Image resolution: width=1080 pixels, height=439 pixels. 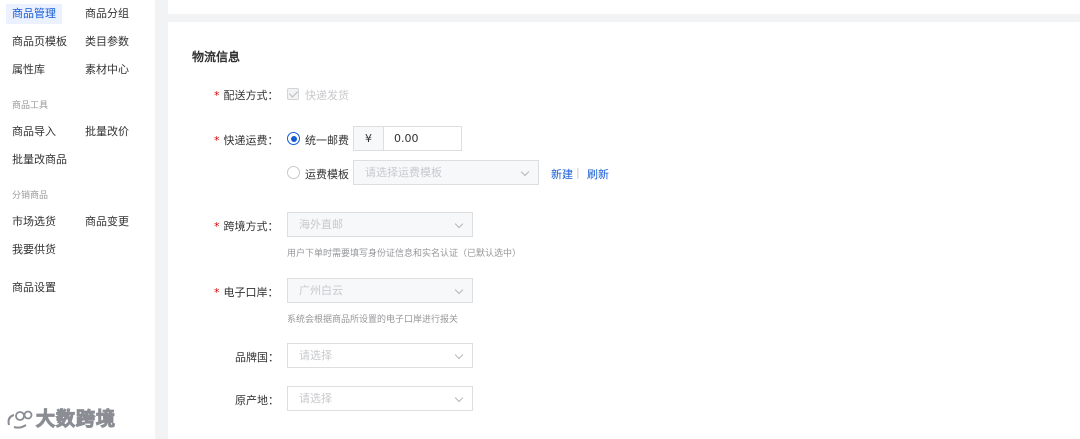 What do you see at coordinates (257, 400) in the screenshot?
I see `origin-label: 原产地：` at bounding box center [257, 400].